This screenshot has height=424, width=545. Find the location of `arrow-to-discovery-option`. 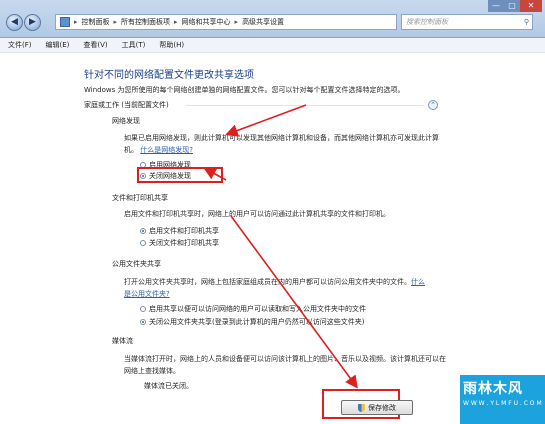

arrow-to-discovery-option is located at coordinates (215, 174).